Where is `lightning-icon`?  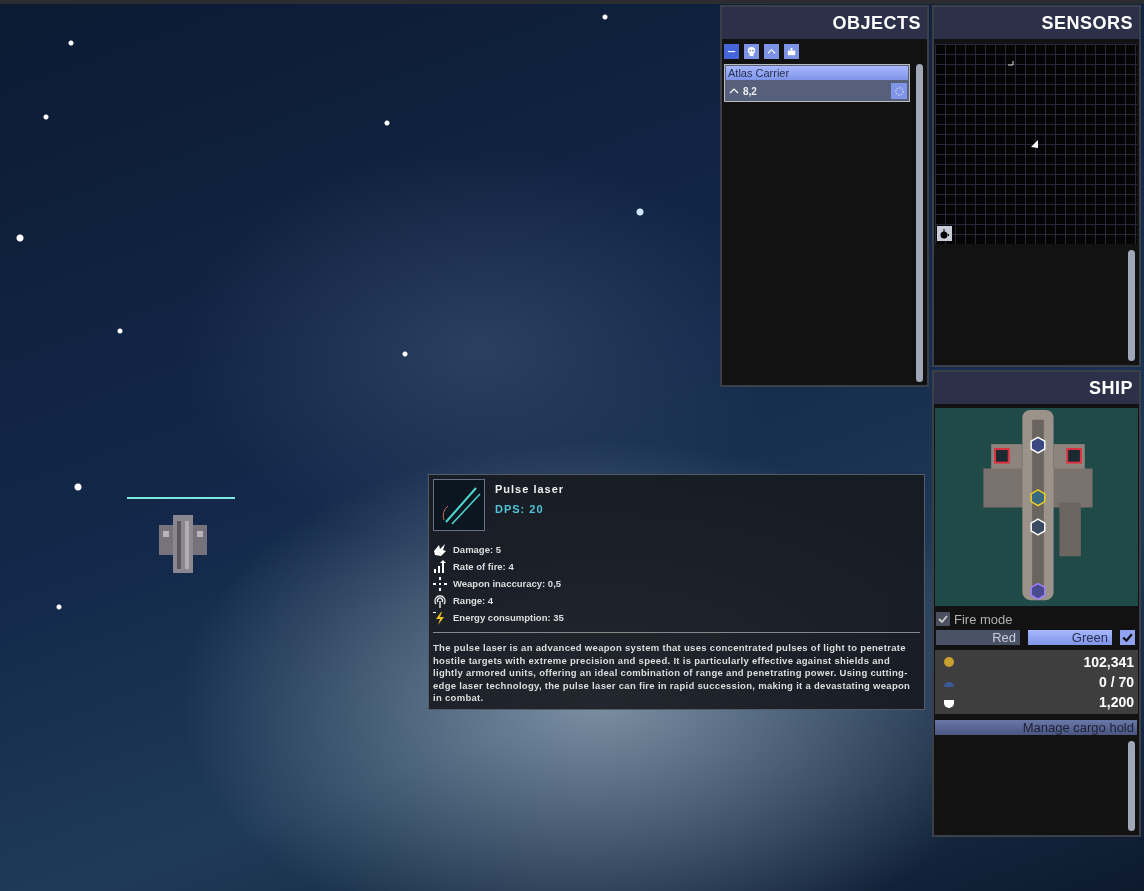
lightning-icon is located at coordinates (440, 617).